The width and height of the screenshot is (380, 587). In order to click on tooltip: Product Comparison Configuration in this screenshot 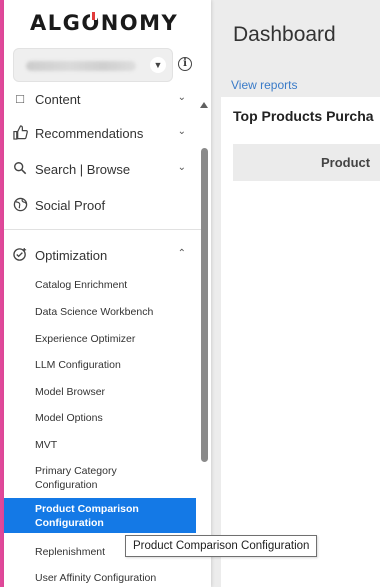, I will do `click(221, 546)`.